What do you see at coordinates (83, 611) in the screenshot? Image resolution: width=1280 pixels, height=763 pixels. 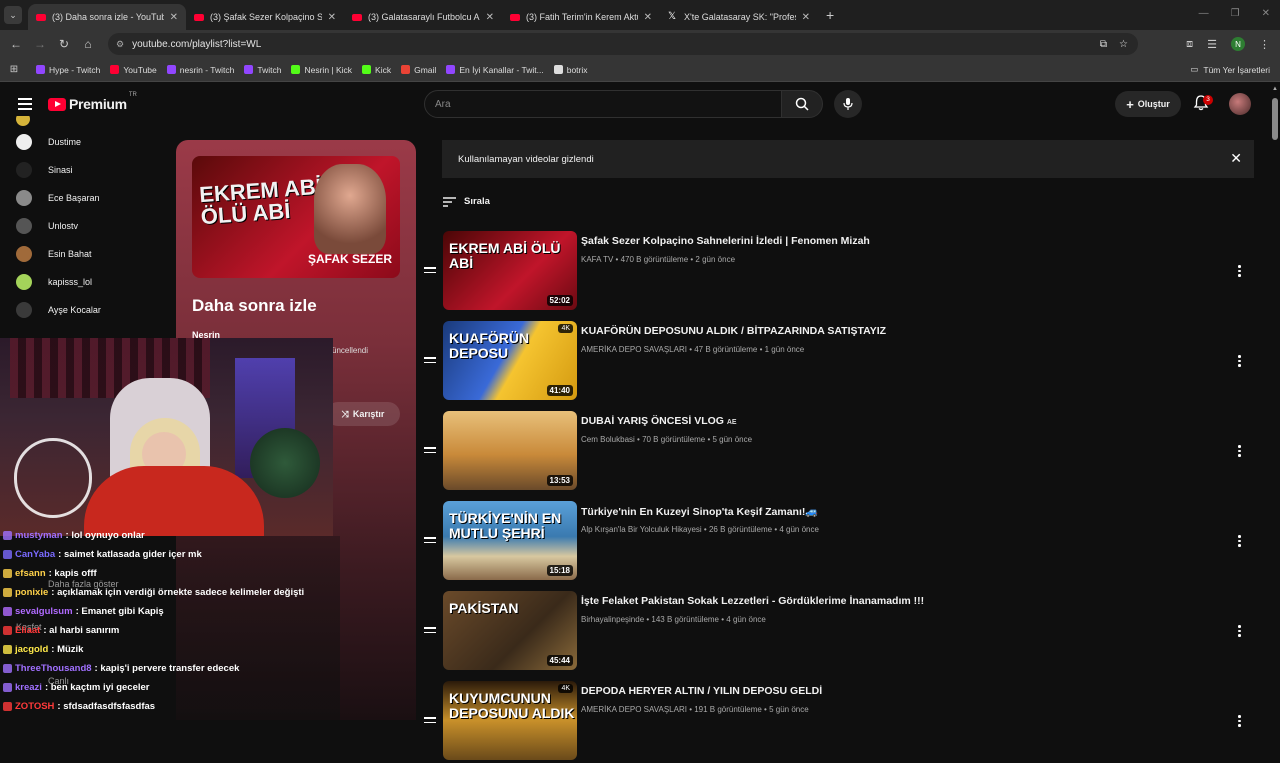 I see `chat-message: sevalgulsum: Emanet gibi Kapiş` at bounding box center [83, 611].